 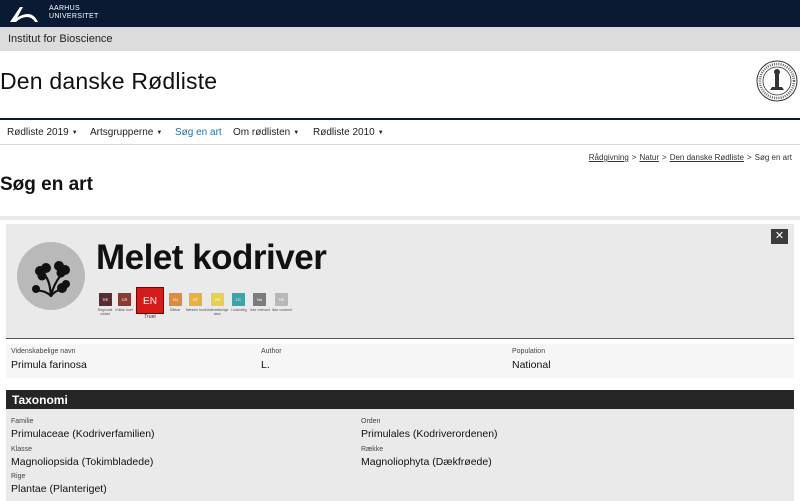 I want to click on close-button: ✕, so click(x=779, y=236).